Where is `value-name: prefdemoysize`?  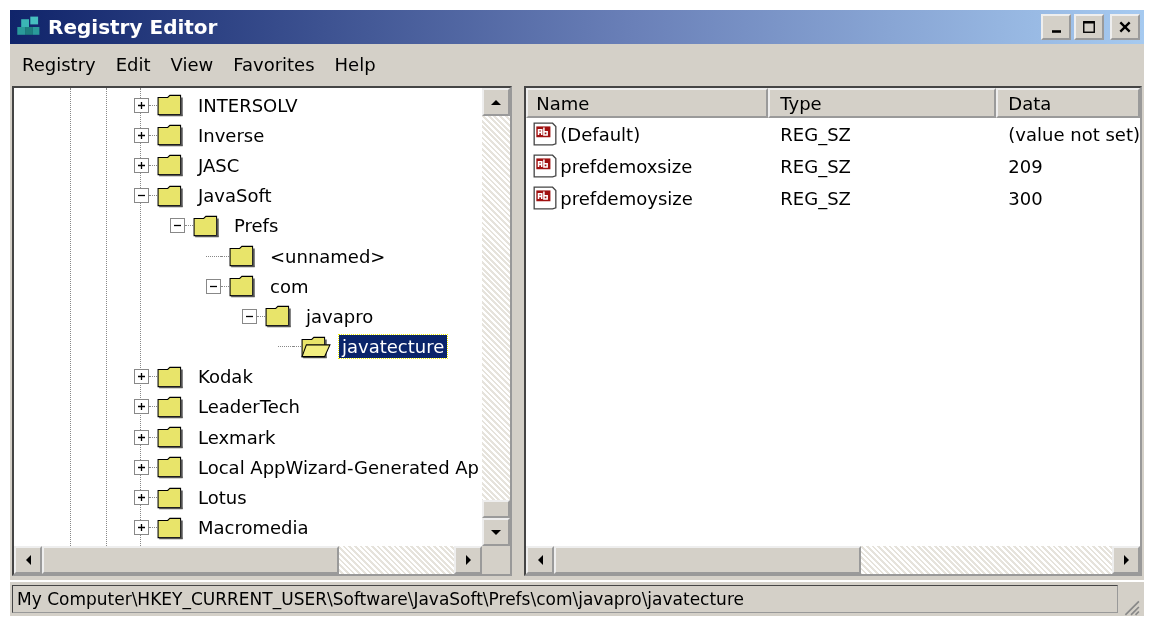
value-name: prefdemoysize is located at coordinates (626, 198).